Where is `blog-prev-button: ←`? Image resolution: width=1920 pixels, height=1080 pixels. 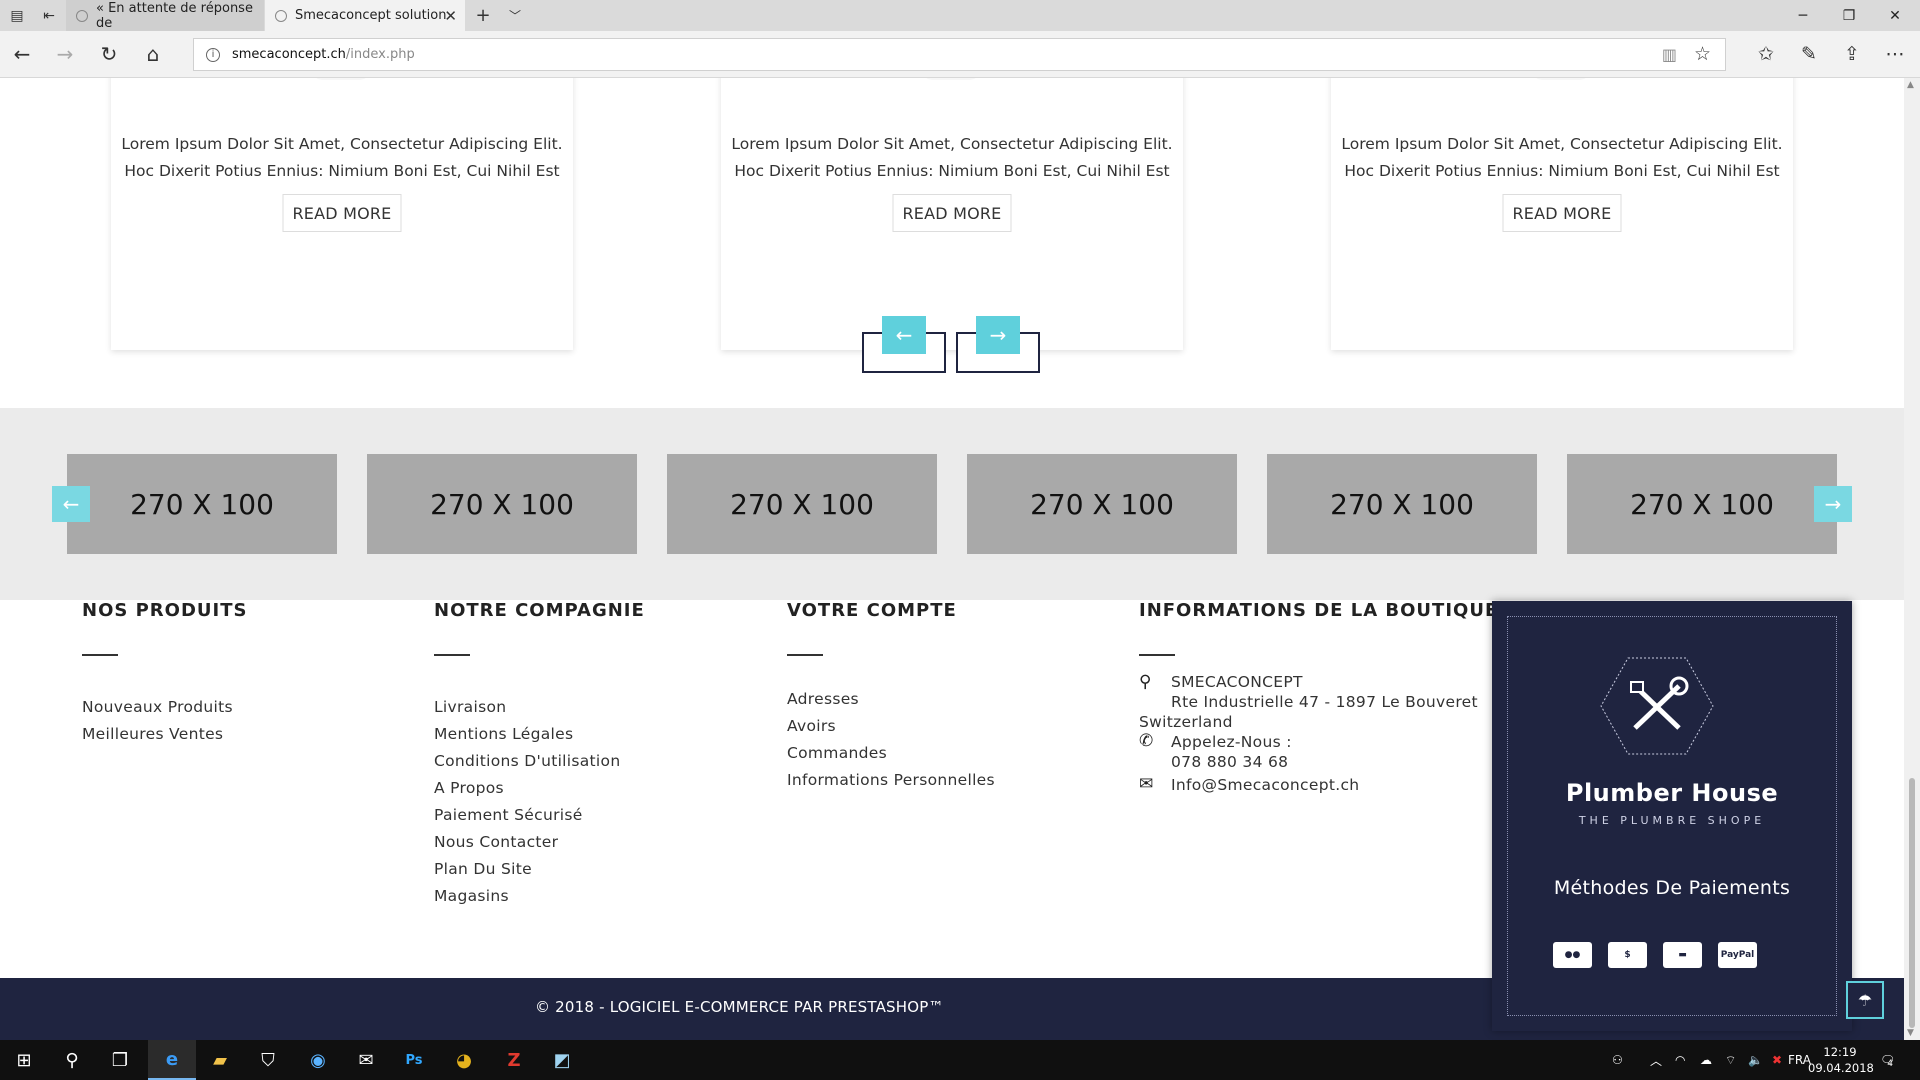 blog-prev-button: ← is located at coordinates (904, 344).